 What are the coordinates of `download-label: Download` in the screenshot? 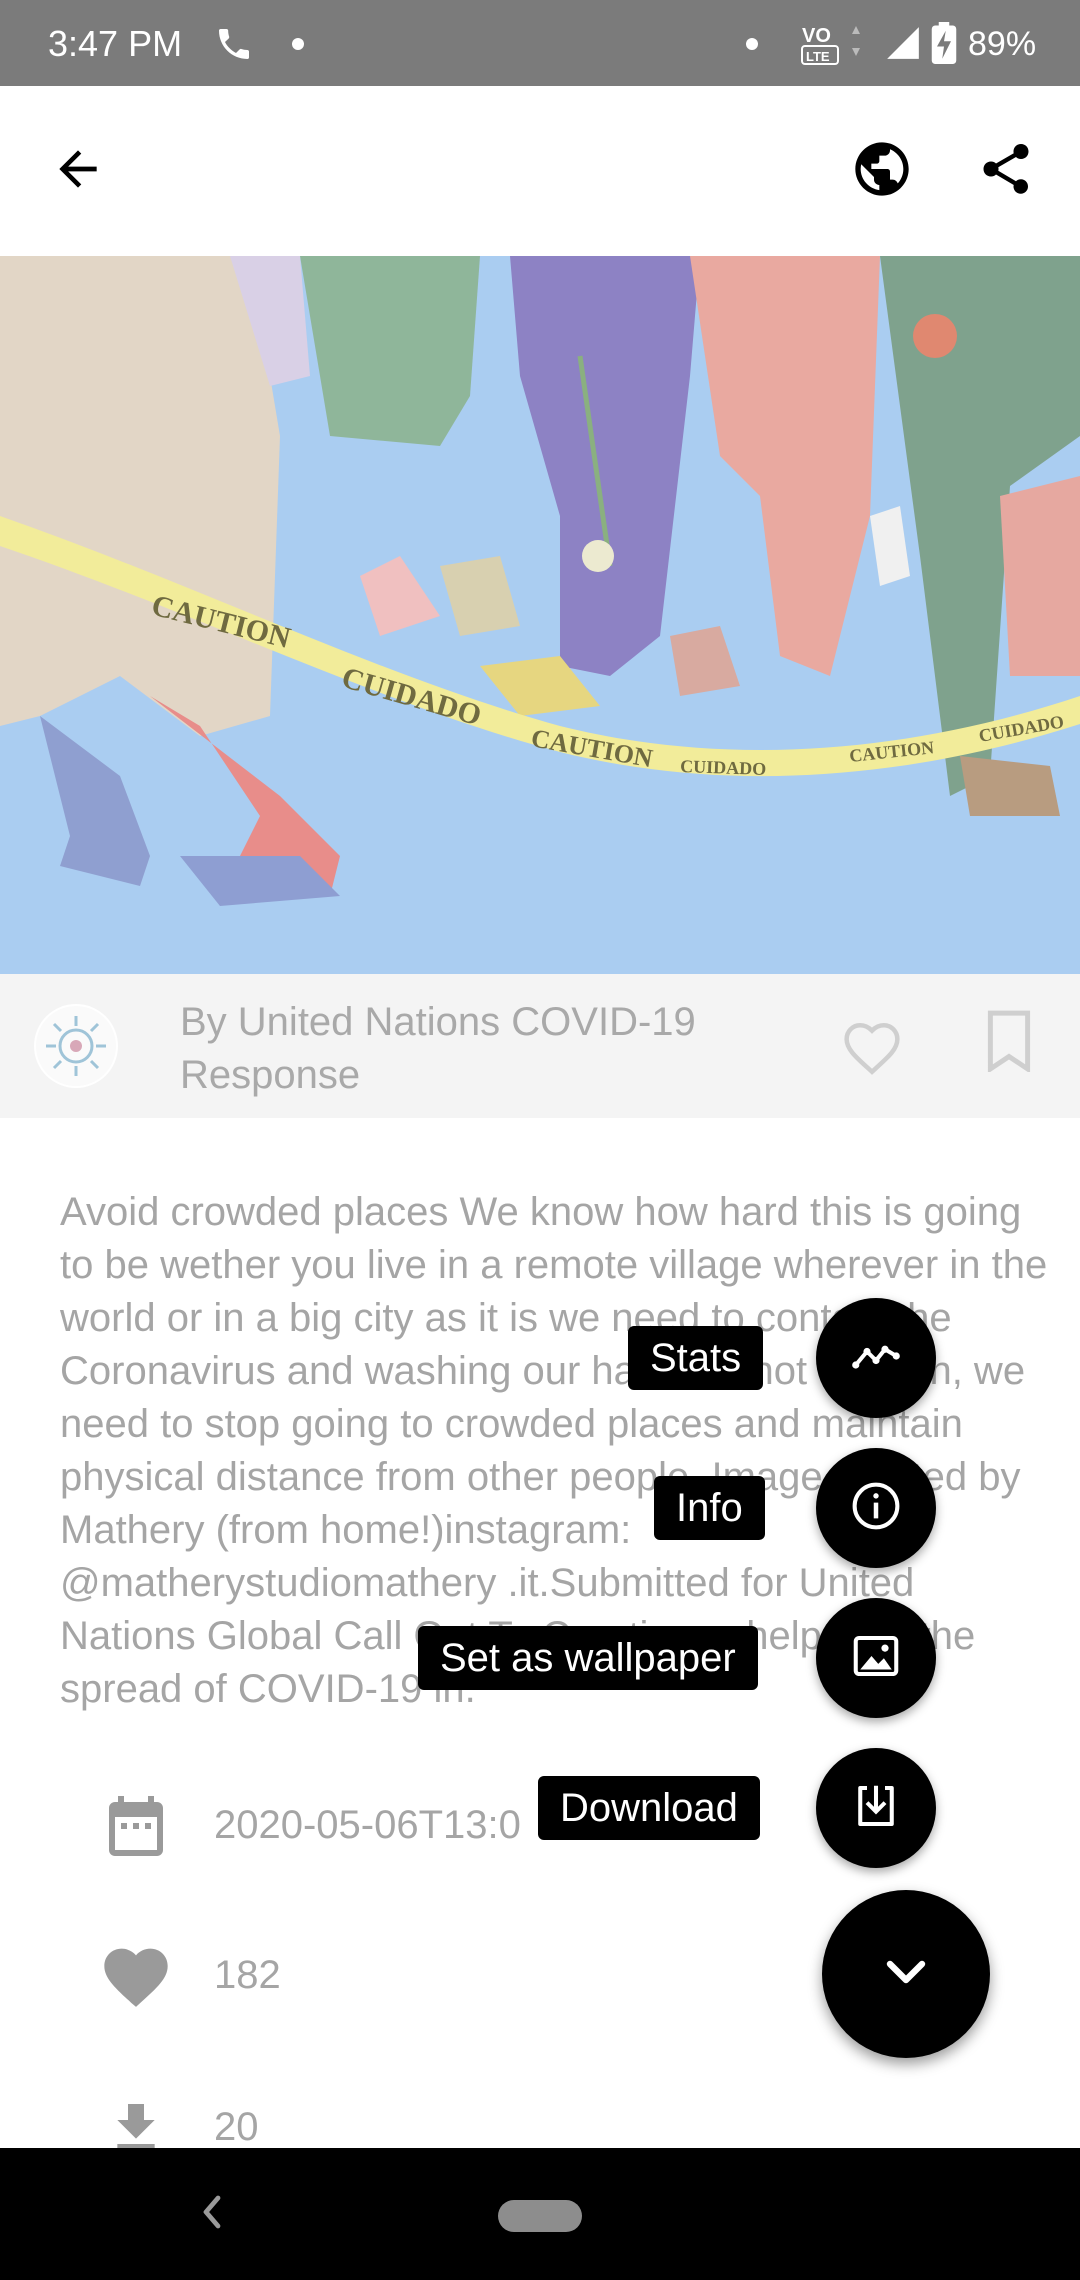 It's located at (649, 1808).